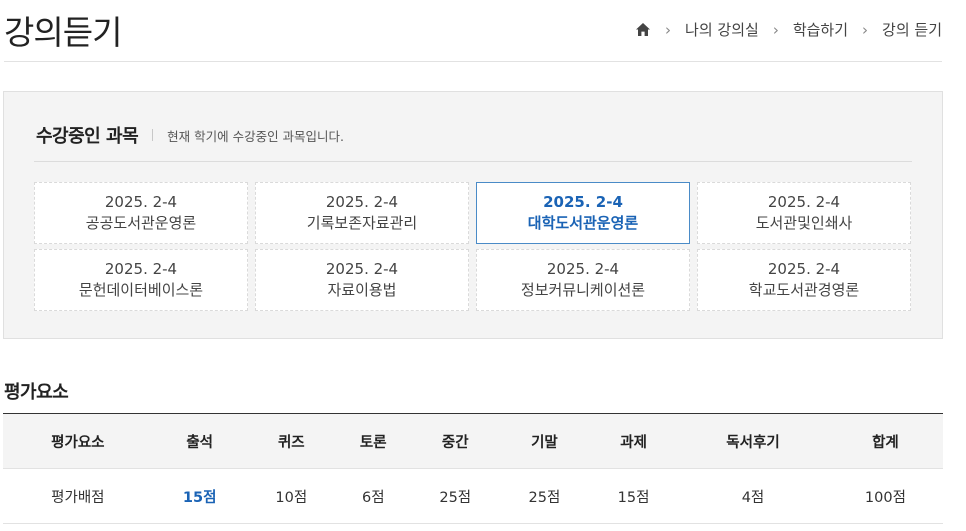 The height and width of the screenshot is (531, 966). I want to click on breadcrumb-item-lecture: 강의 듣기, so click(912, 29).